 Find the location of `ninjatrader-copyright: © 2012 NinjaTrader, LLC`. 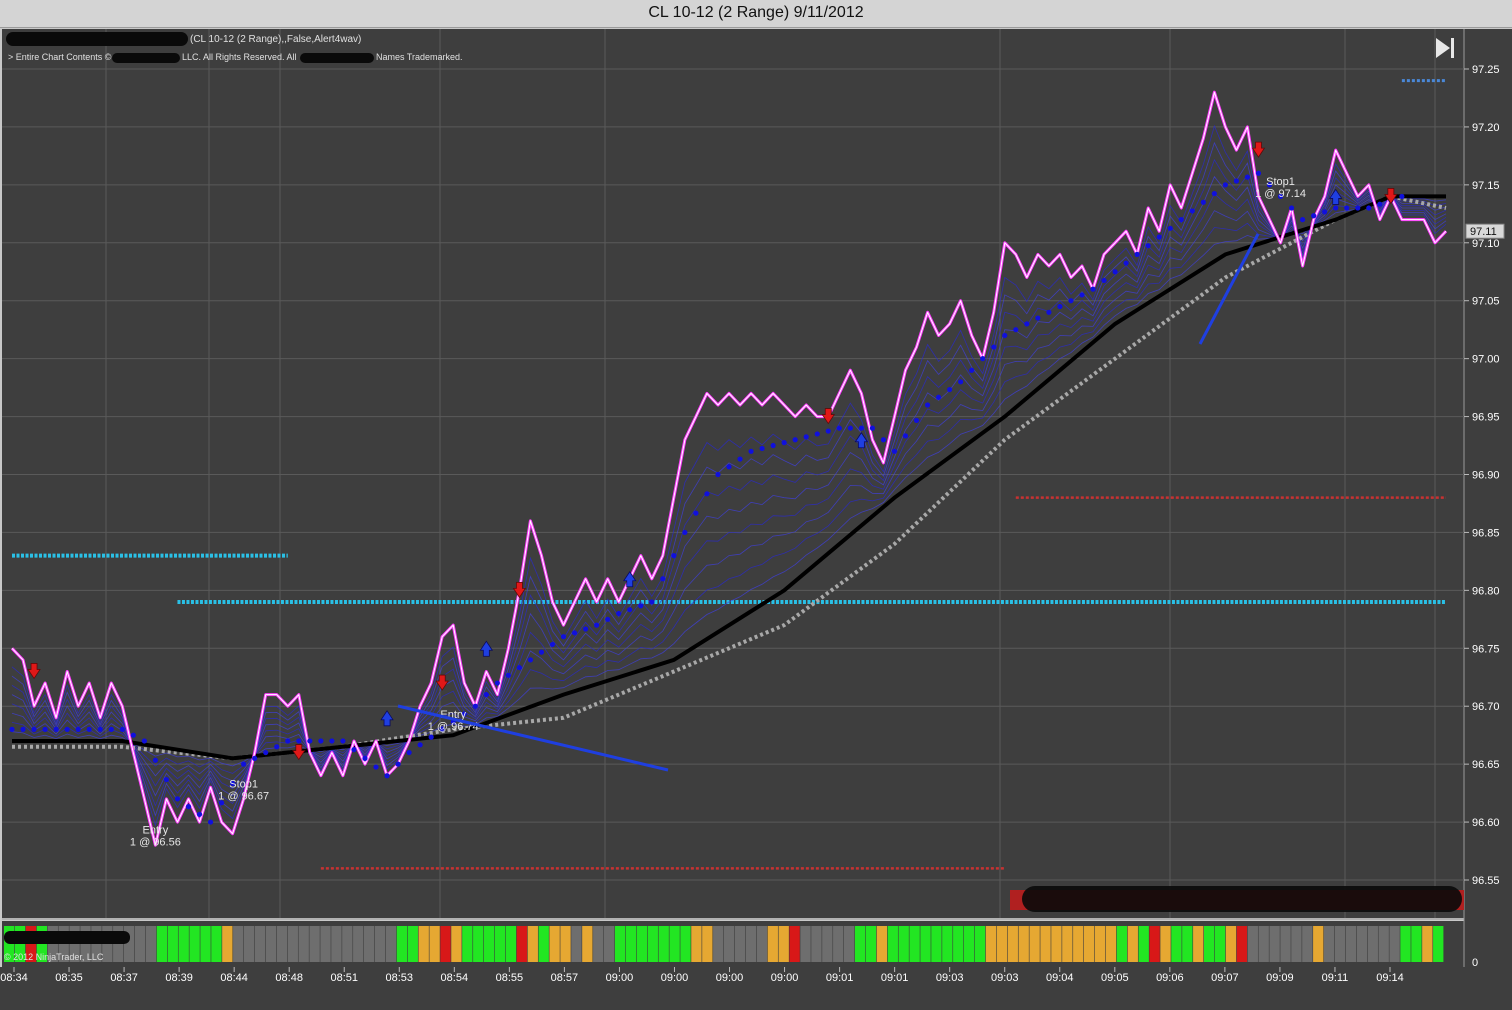

ninjatrader-copyright: © 2012 NinjaTrader, LLC is located at coordinates (54, 957).